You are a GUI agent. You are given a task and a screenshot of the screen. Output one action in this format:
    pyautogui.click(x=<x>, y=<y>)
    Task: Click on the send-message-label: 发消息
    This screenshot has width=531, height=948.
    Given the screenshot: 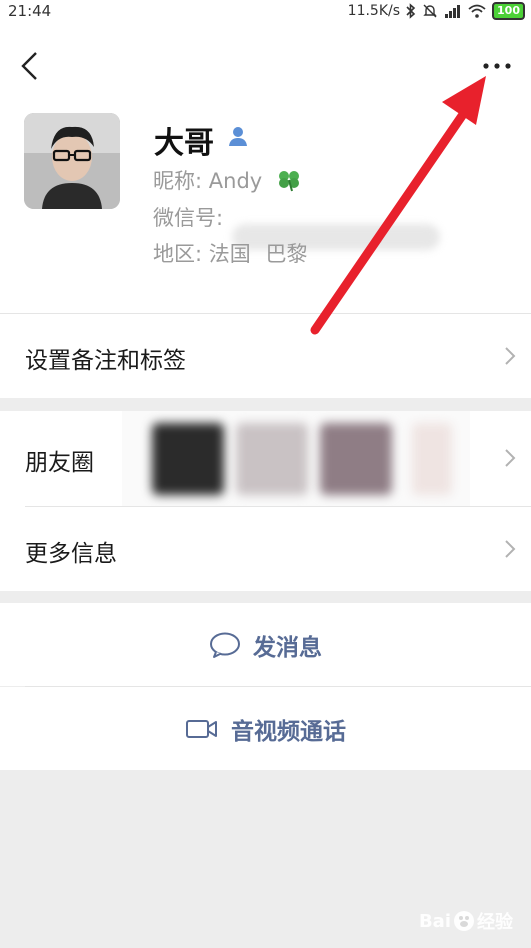 What is the action you would take?
    pyautogui.click(x=287, y=647)
    